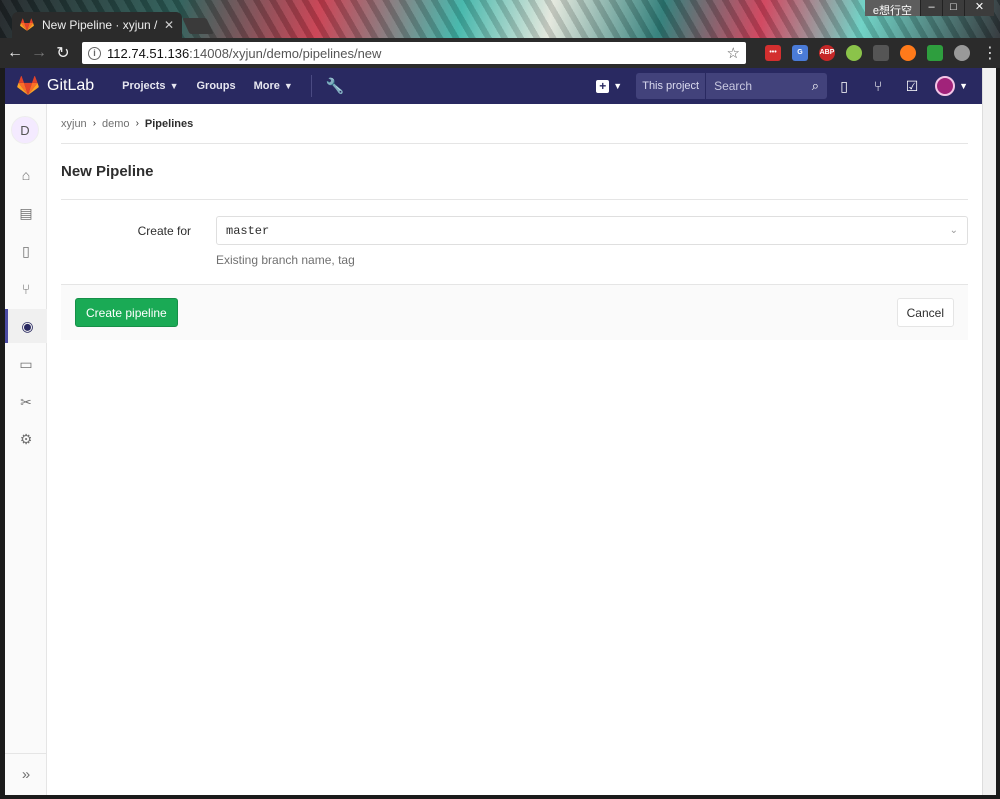 The width and height of the screenshot is (1000, 799). Describe the element at coordinates (311, 86) in the screenshot. I see `header-divider` at that location.